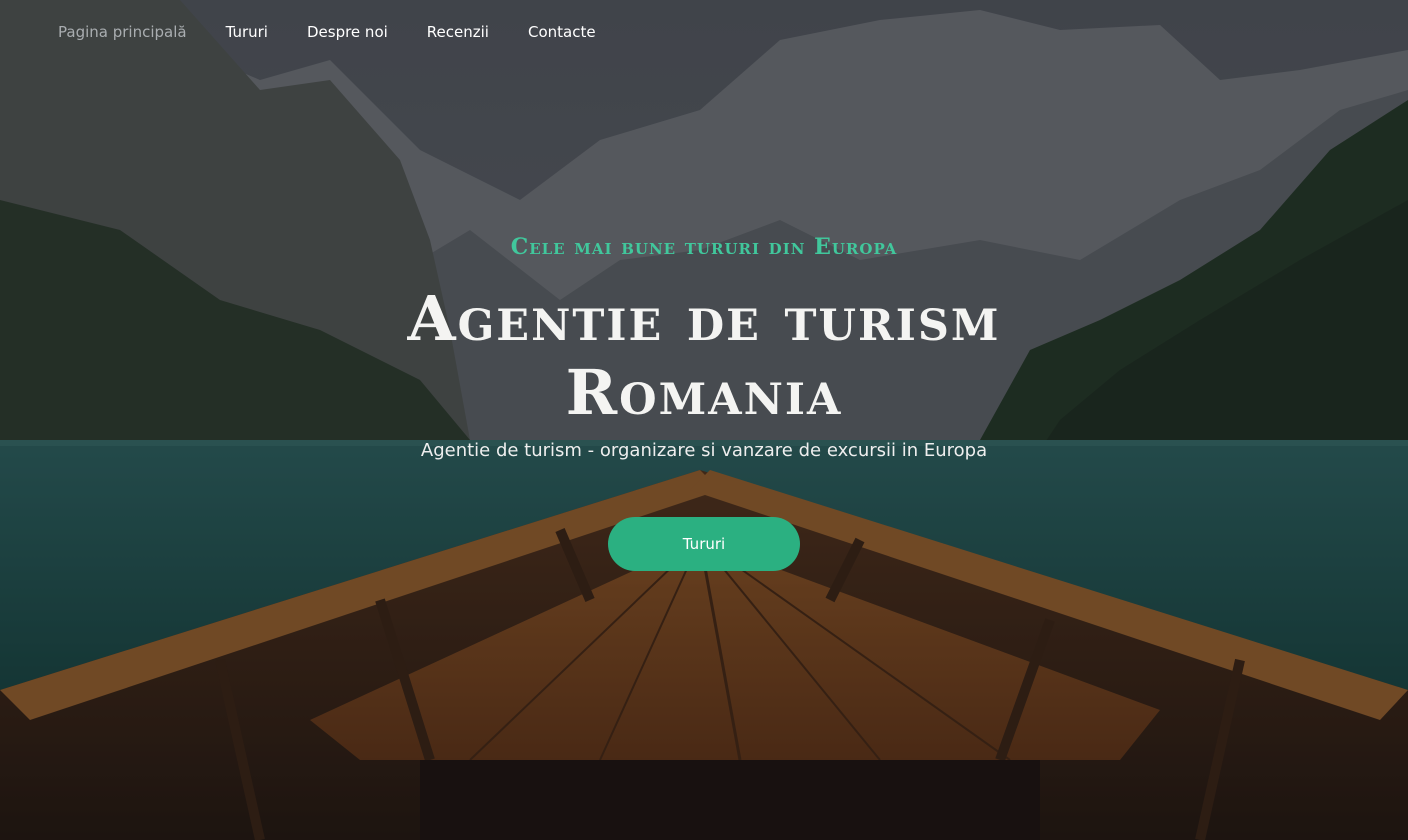 The width and height of the screenshot is (1408, 840). Describe the element at coordinates (704, 355) in the screenshot. I see `hero-title: Agentie de turism Romania` at that location.